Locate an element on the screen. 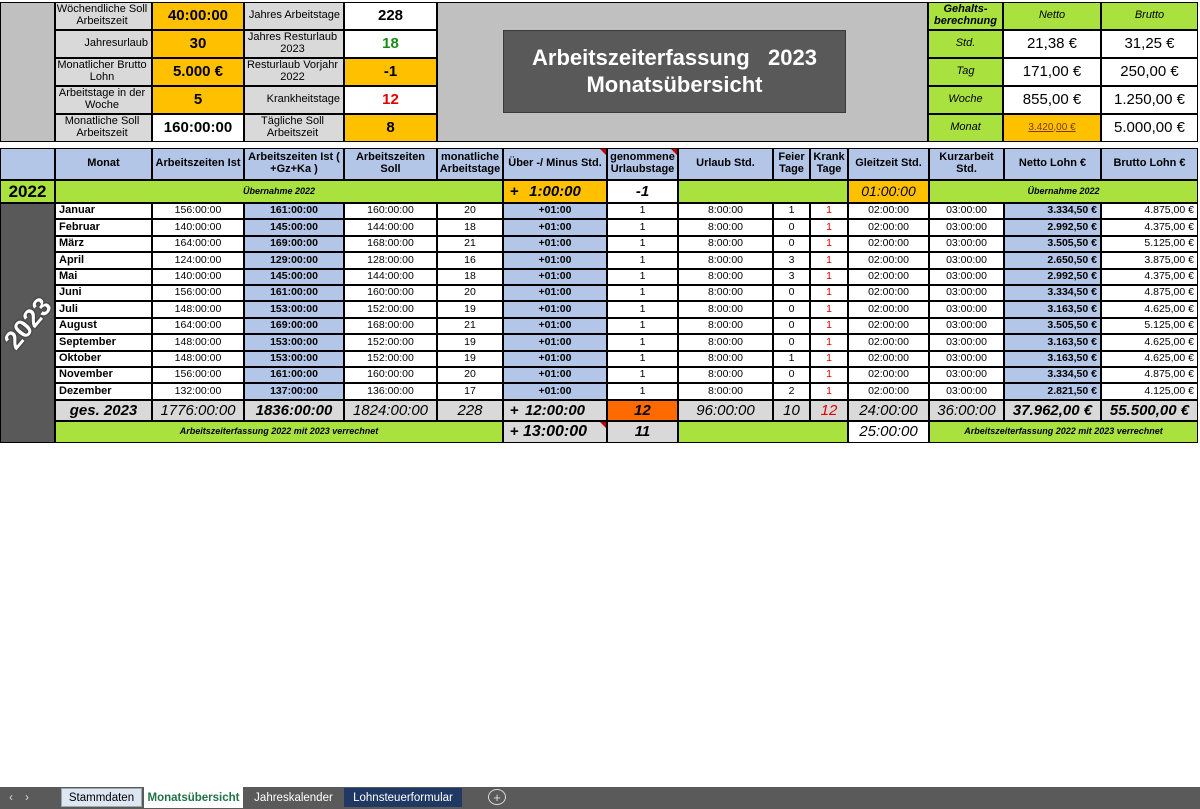 This screenshot has width=1200, height=809. month-cell-soll: 168:00:00 is located at coordinates (390, 326).